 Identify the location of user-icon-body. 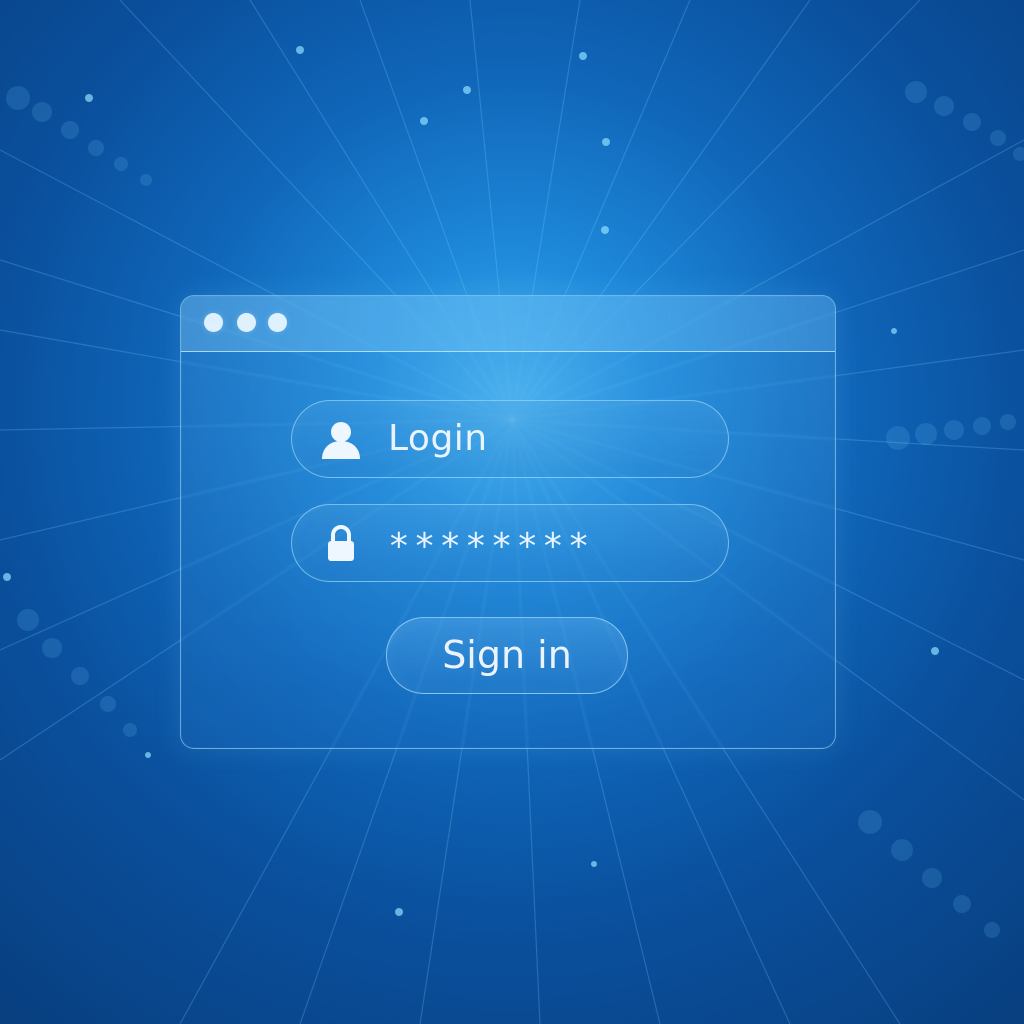
(341, 450).